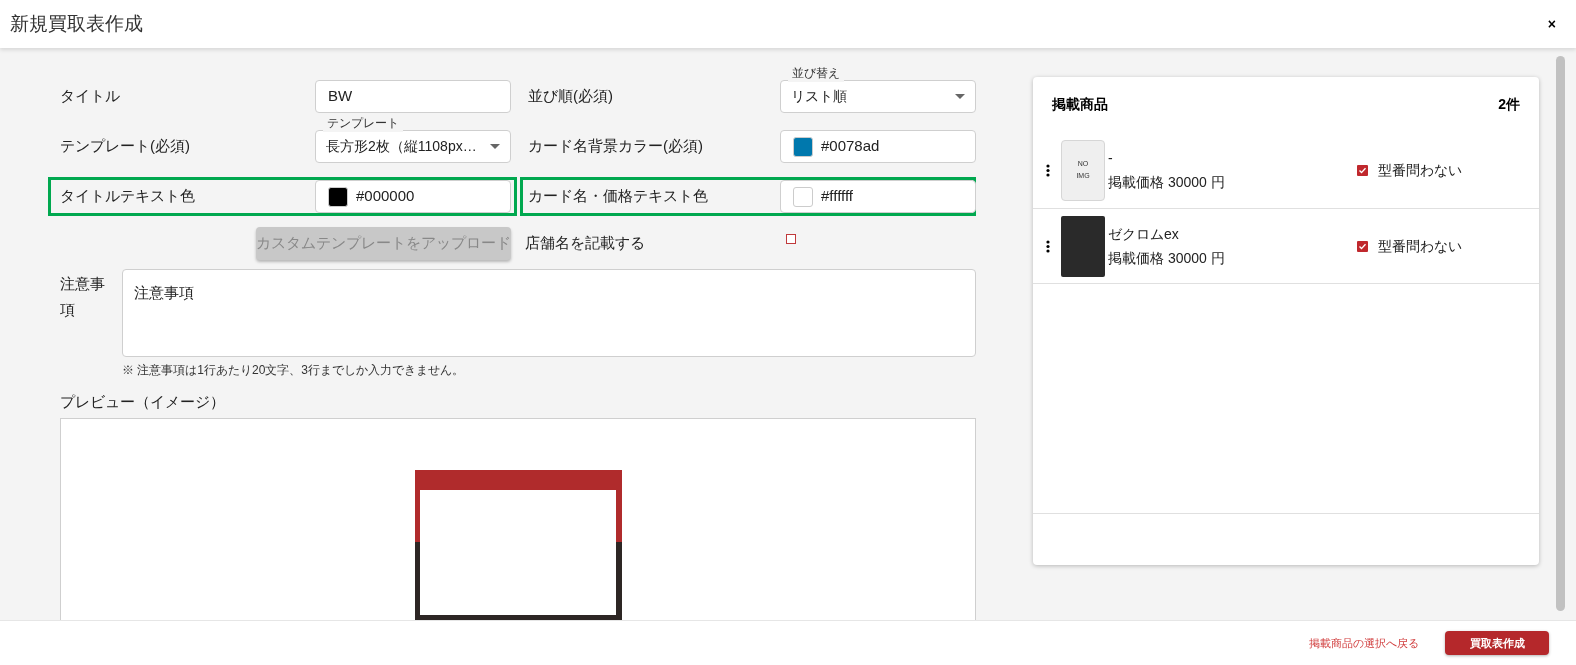  I want to click on notes-field: 注意事項, so click(549, 313).